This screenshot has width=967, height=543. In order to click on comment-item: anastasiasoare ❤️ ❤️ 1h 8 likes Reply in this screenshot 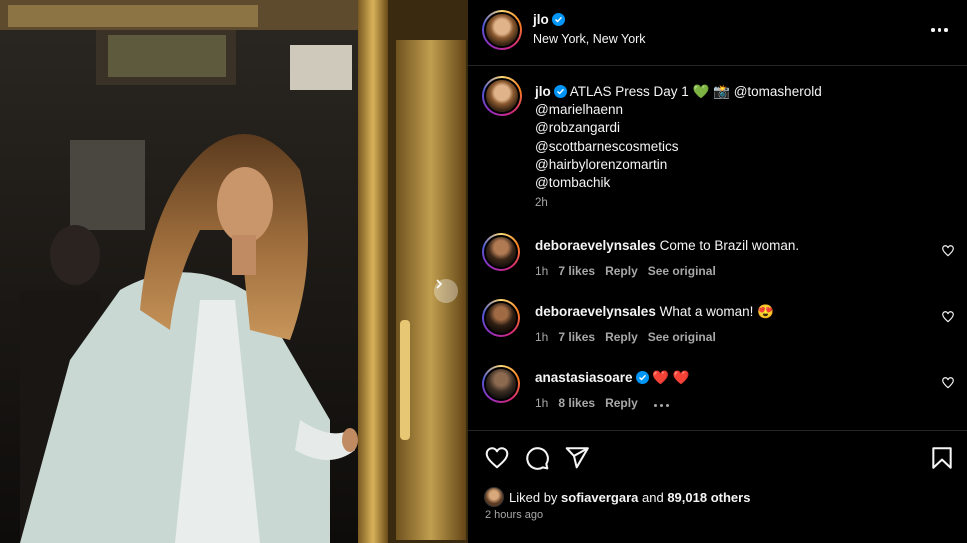, I will do `click(717, 391)`.